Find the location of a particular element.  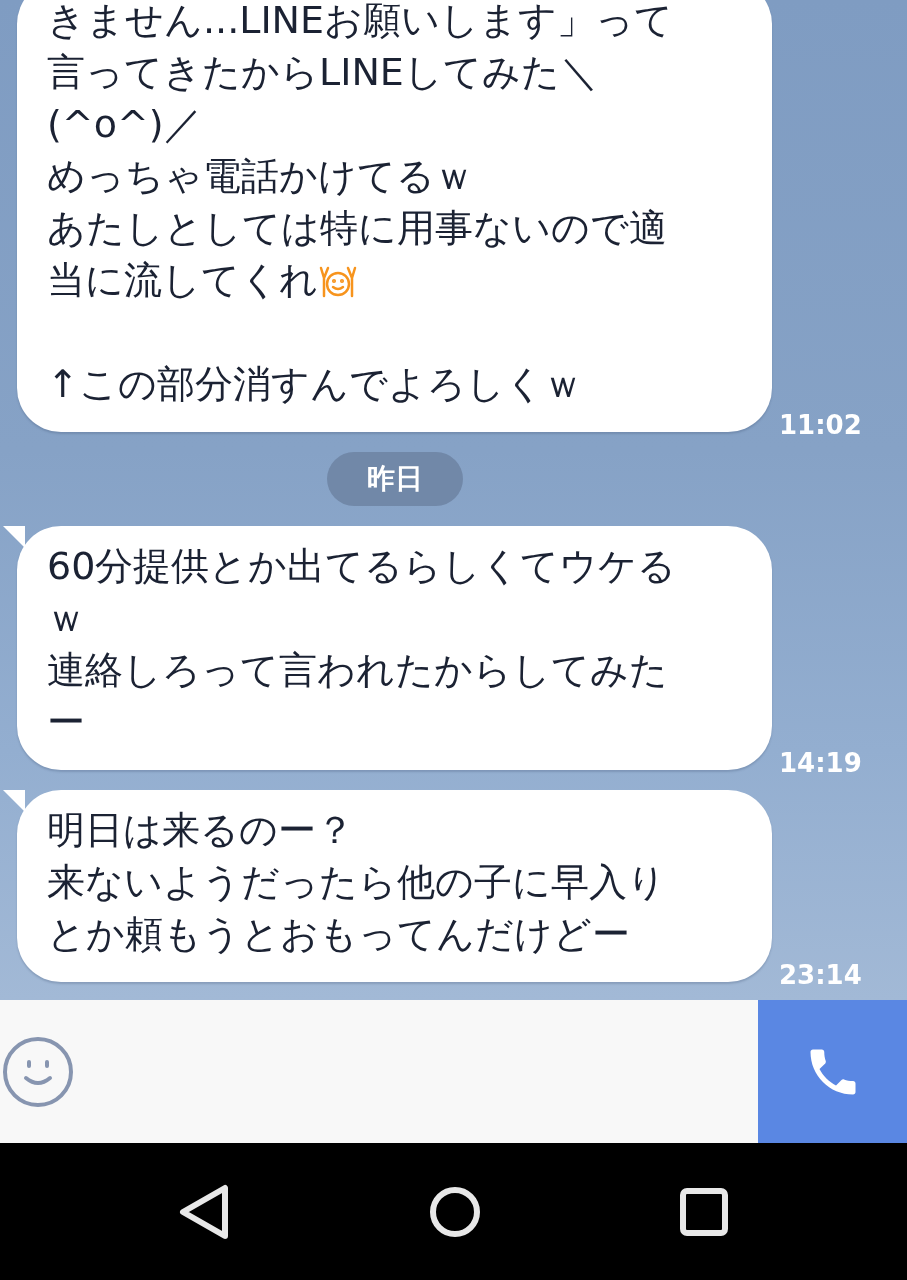

message-text: 明日は来るのー？ is located at coordinates (200, 830).